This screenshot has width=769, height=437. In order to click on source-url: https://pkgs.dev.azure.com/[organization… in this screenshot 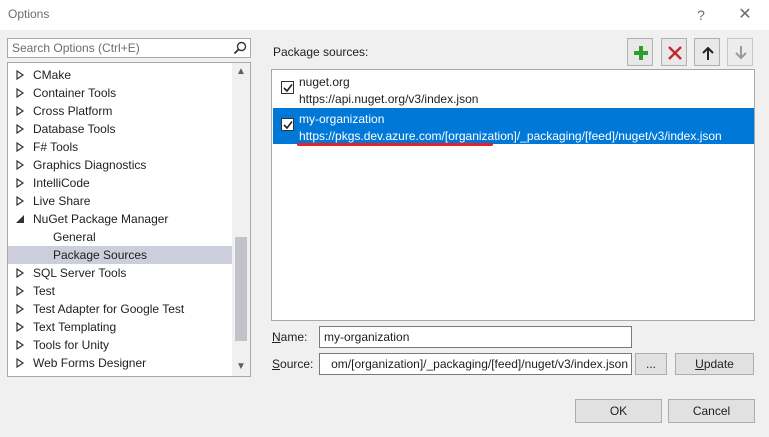, I will do `click(510, 136)`.